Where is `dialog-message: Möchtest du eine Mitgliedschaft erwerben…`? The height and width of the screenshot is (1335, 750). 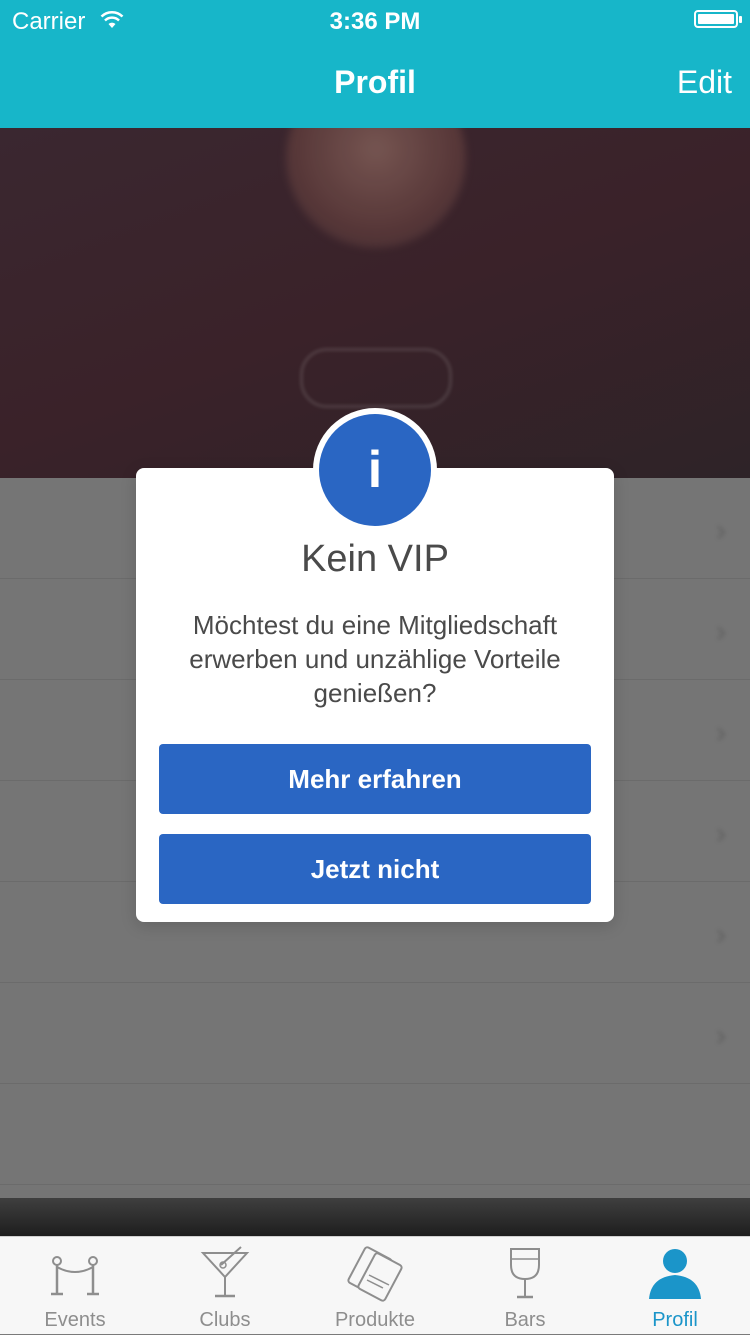 dialog-message: Möchtest du eine Mitgliedschaft erwerben… is located at coordinates (375, 659).